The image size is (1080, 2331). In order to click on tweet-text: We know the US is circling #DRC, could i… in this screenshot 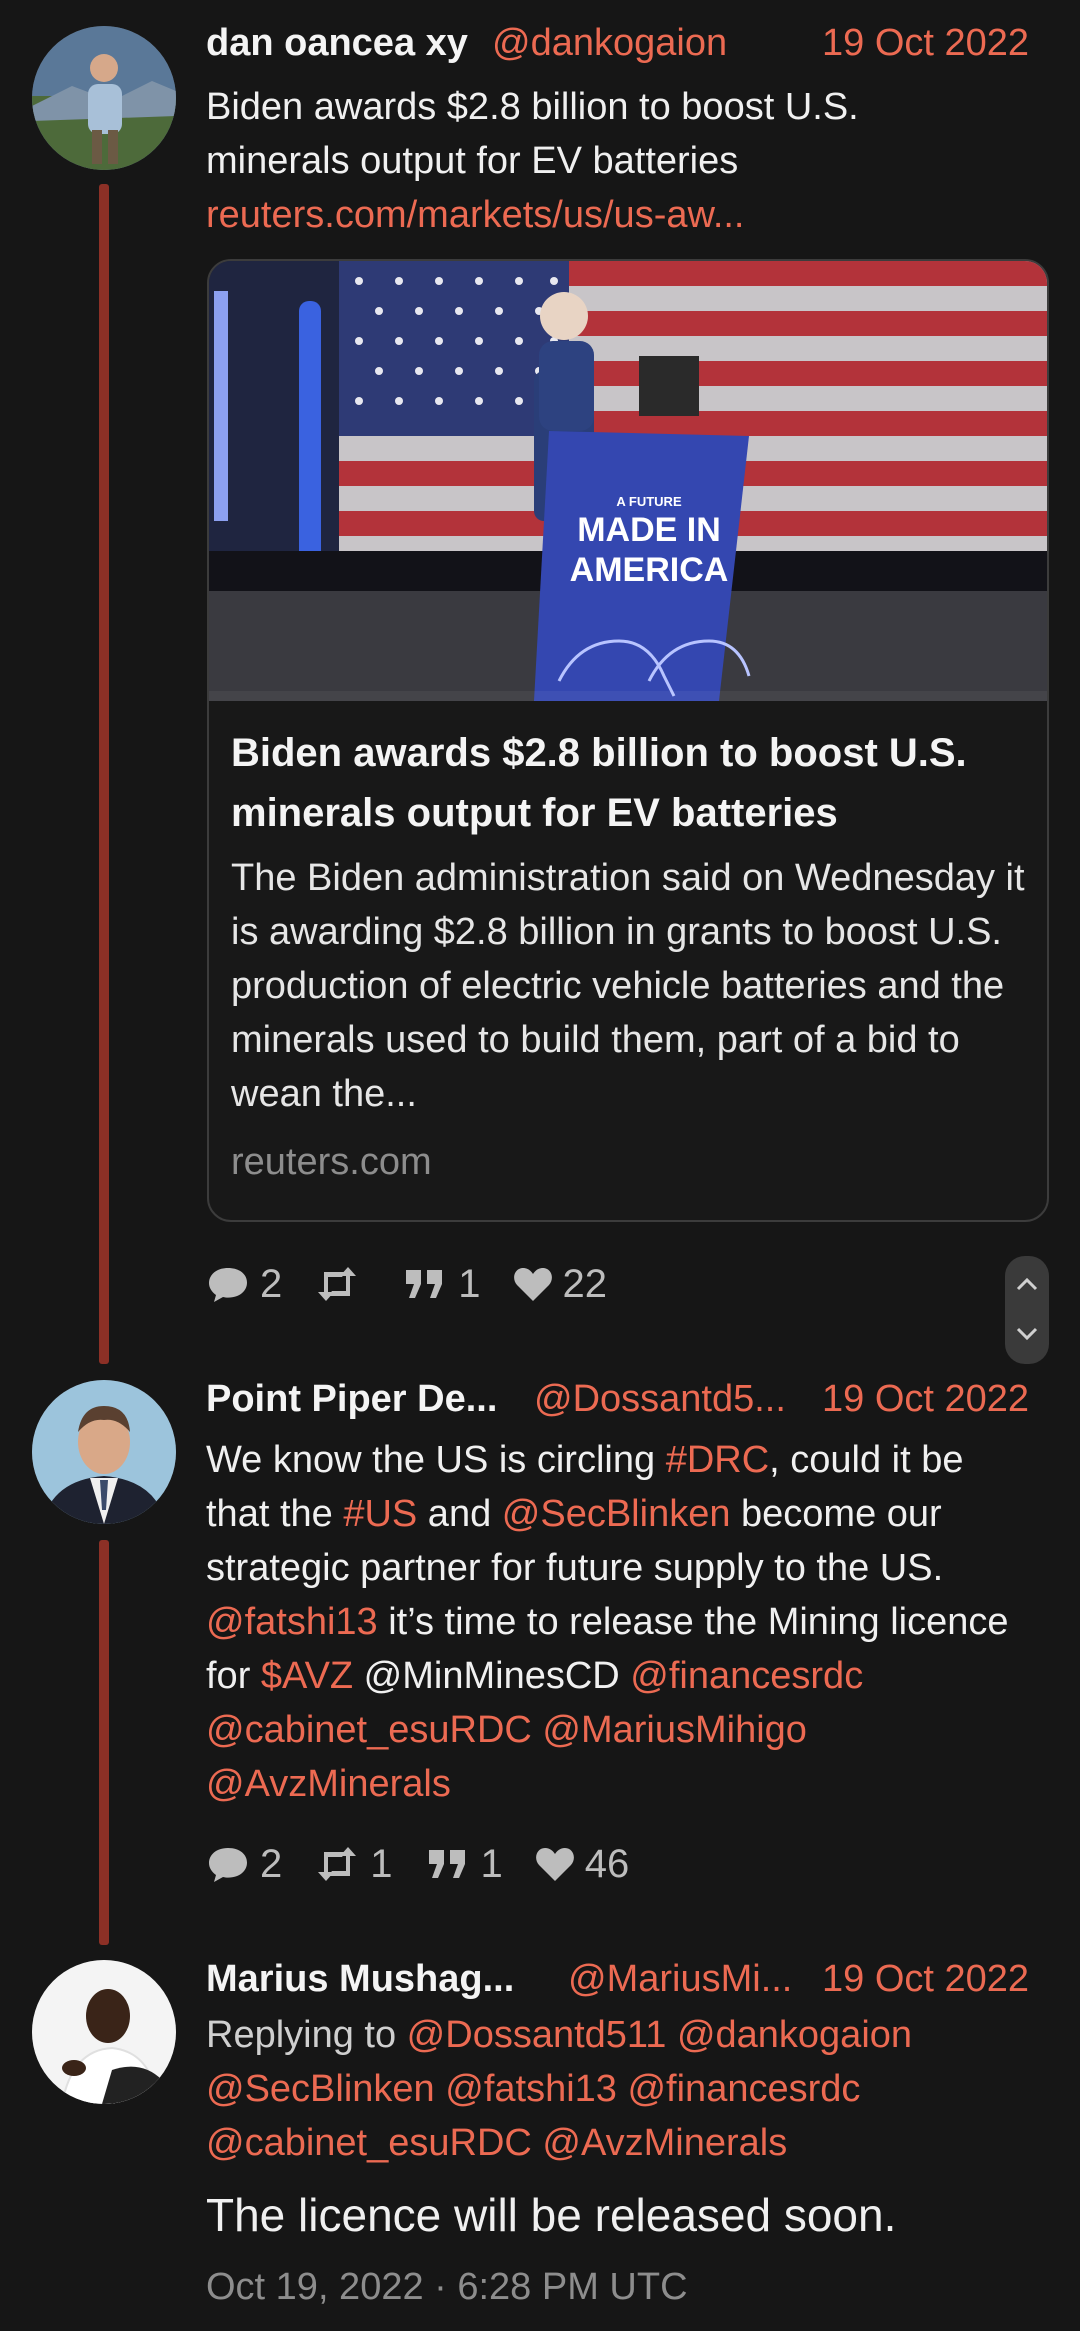, I will do `click(621, 1622)`.